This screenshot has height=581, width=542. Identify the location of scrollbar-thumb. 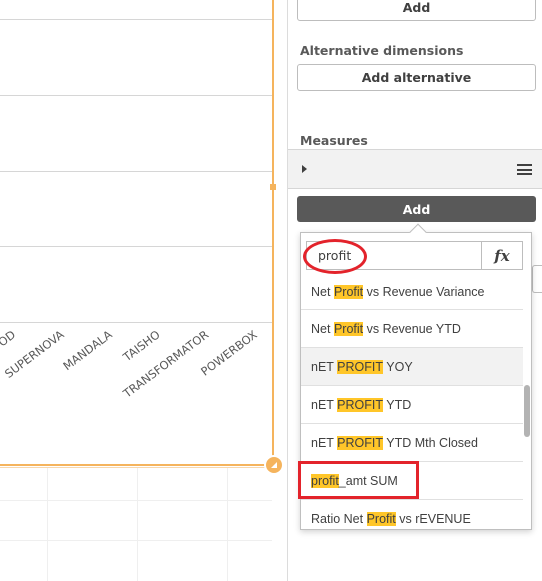
(527, 411).